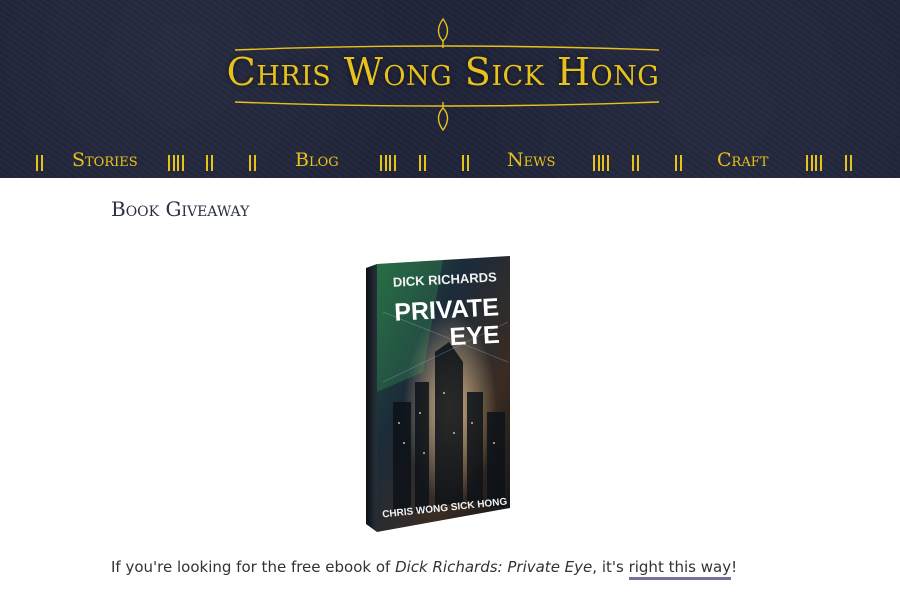  I want to click on page-title: Book Giveaway, so click(180, 209).